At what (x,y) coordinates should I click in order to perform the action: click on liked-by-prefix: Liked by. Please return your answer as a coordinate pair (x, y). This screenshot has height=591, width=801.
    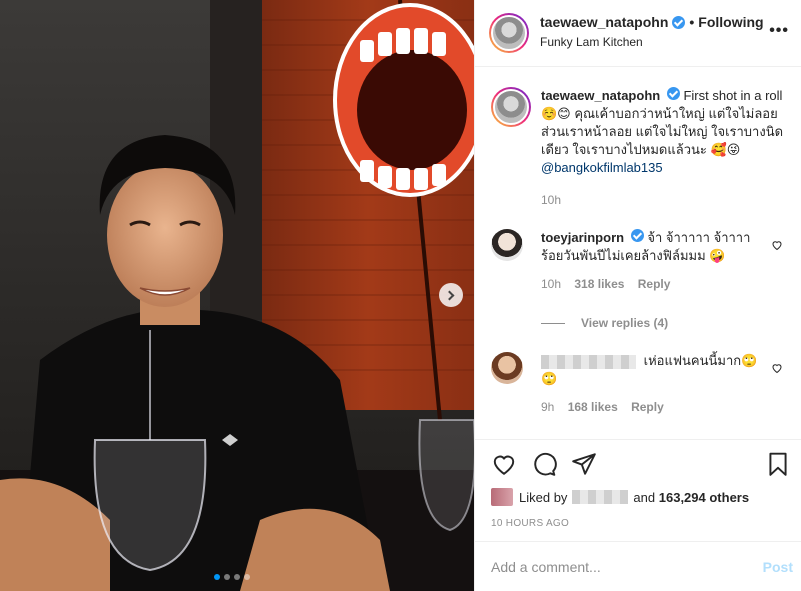
    Looking at the image, I should click on (543, 497).